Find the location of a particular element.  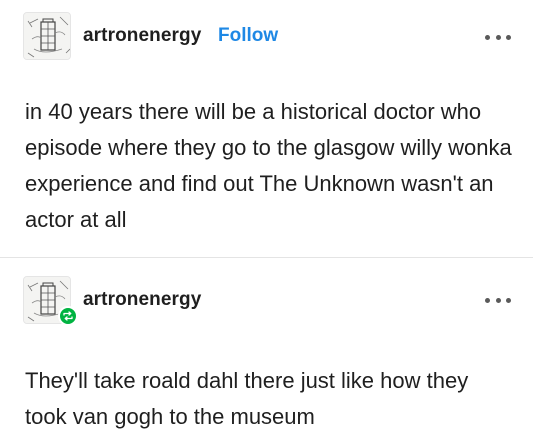

tardis-sketch-icon is located at coordinates (47, 36).